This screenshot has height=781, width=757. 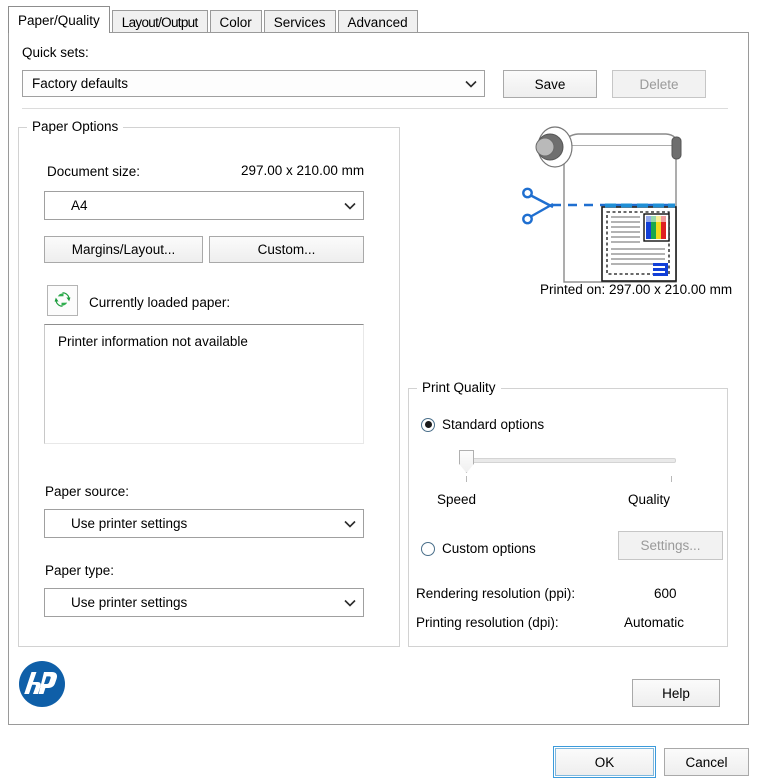 I want to click on document-size-label: Document size:, so click(x=94, y=171).